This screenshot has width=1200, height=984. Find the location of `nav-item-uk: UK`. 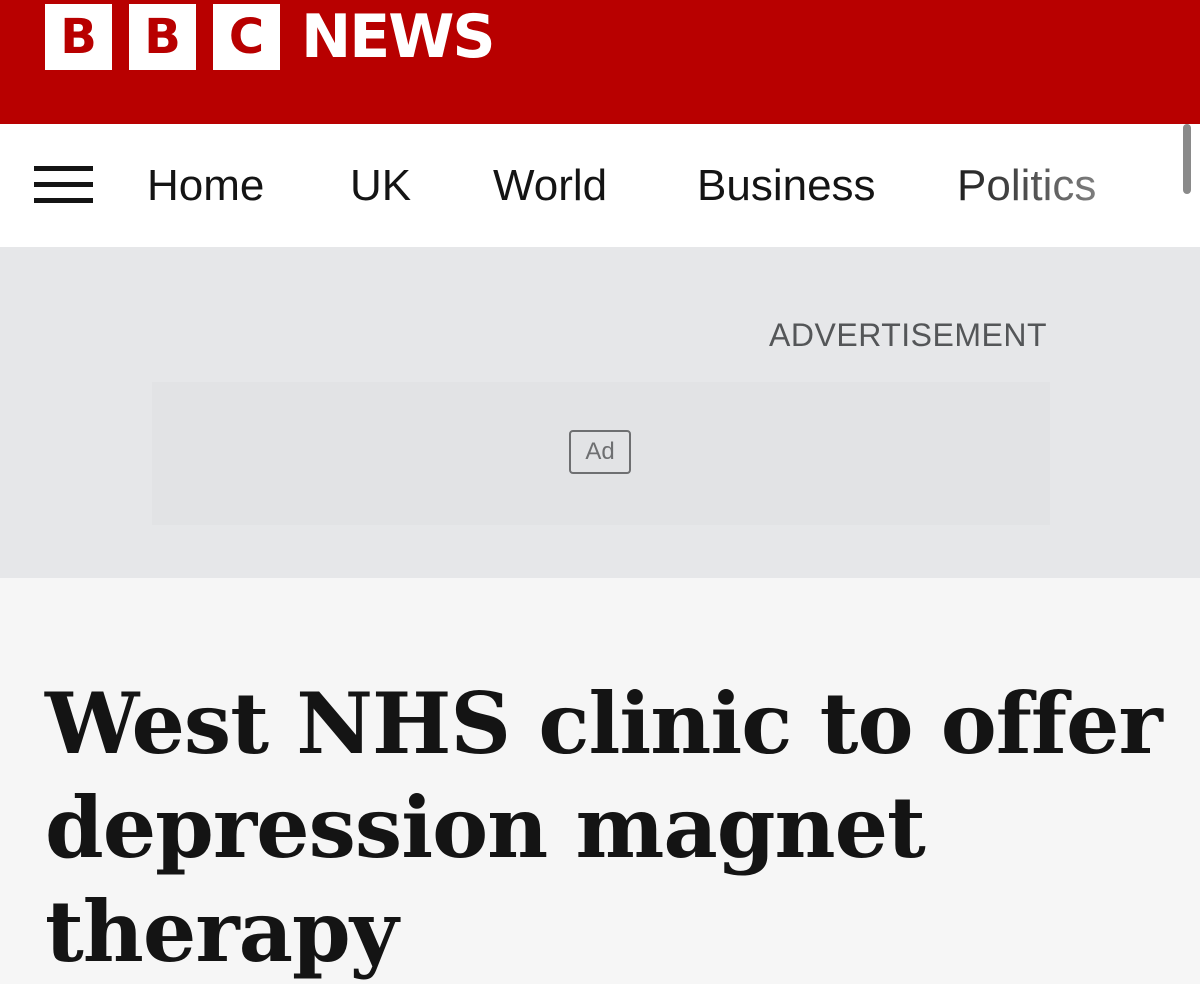

nav-item-uk: UK is located at coordinates (380, 186).